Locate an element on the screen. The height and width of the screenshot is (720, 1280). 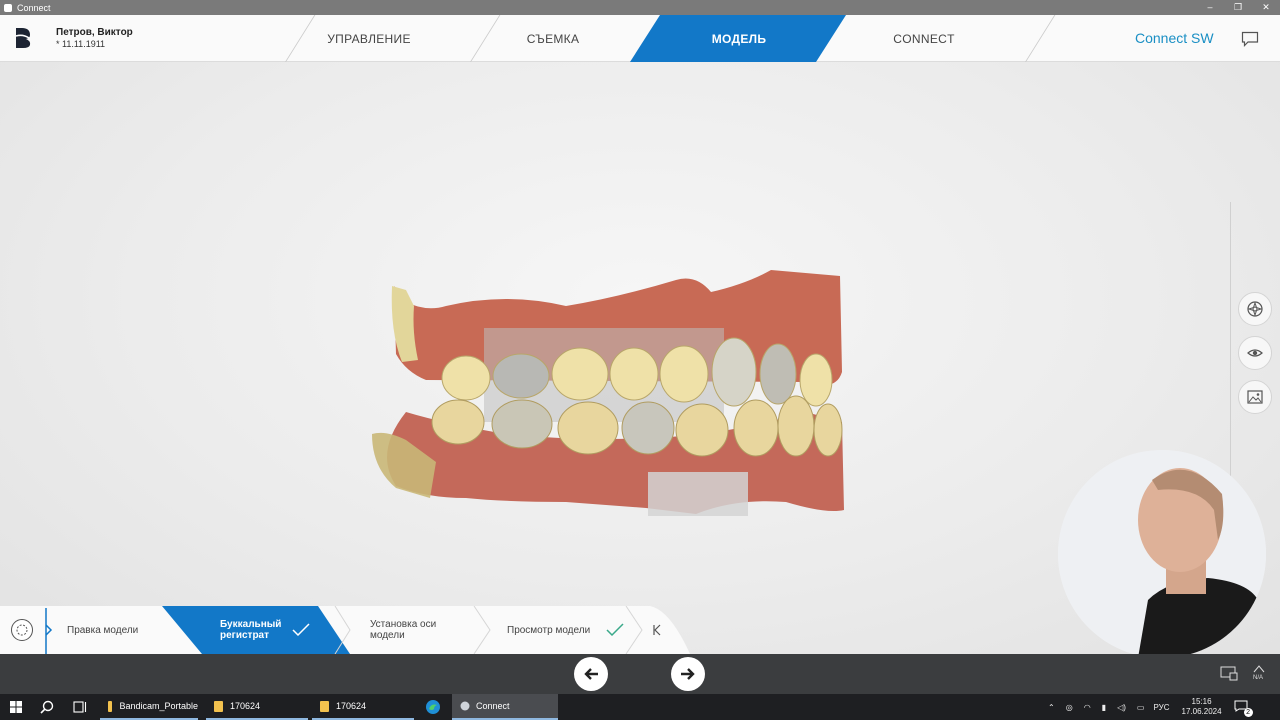
chat-icon is located at coordinates (1250, 39).